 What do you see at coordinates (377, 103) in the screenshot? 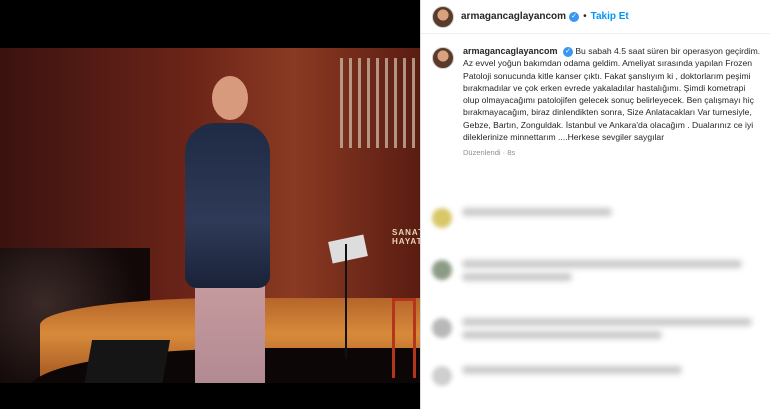
I see `wall-decoration` at bounding box center [377, 103].